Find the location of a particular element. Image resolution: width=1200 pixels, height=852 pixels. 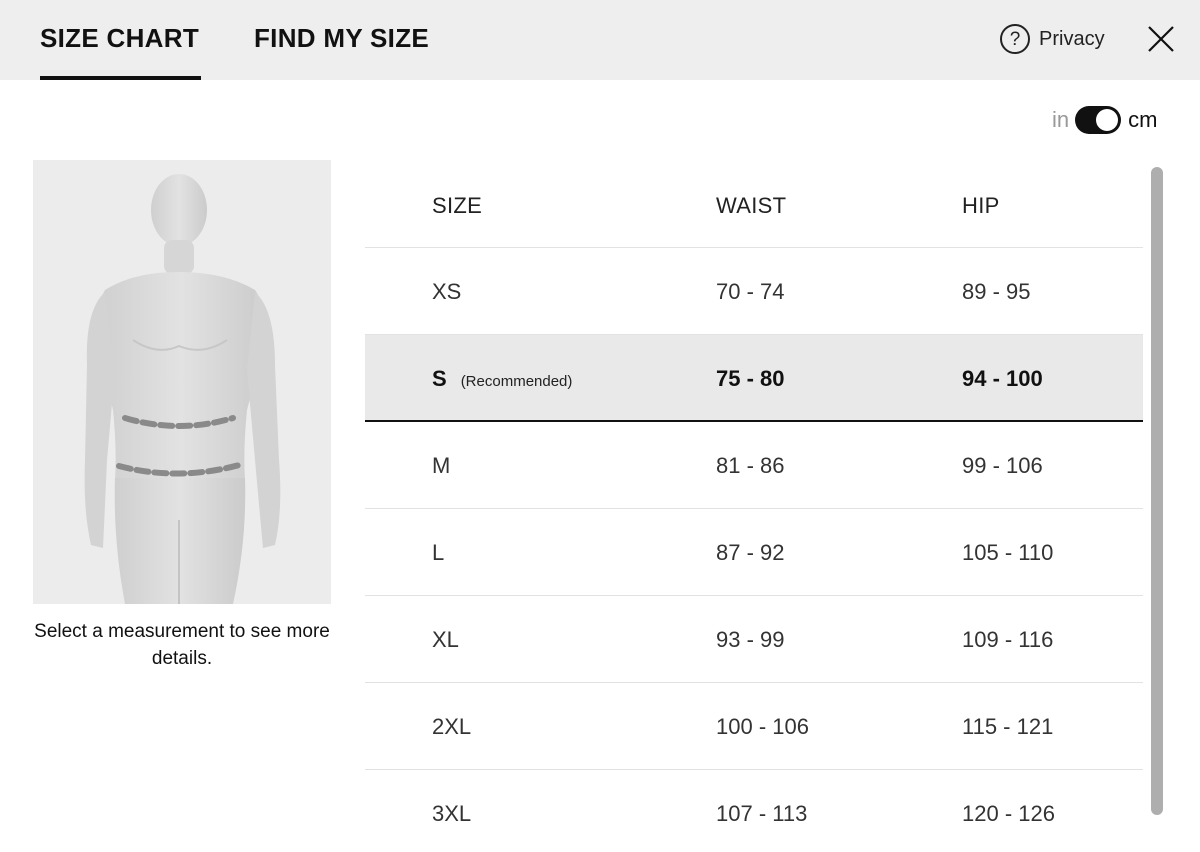

size-cell: S (Recommended) is located at coordinates (502, 379).